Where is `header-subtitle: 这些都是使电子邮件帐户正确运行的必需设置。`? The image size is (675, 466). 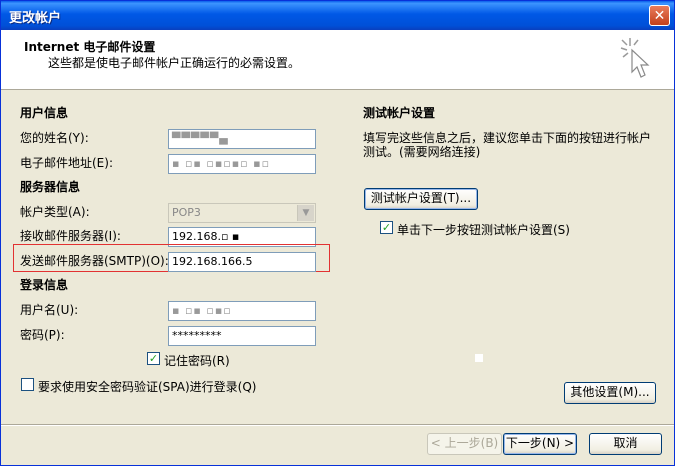
header-subtitle: 这些都是使电子邮件帐户正确运行的必需设置。 is located at coordinates (174, 63).